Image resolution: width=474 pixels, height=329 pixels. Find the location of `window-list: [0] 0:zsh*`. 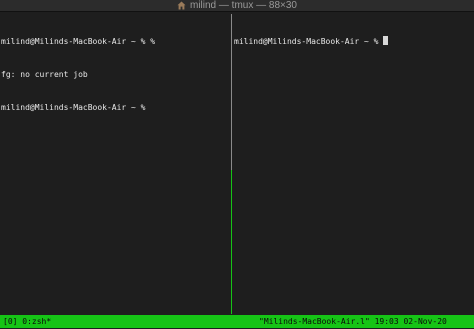

window-list: [0] 0:zsh* is located at coordinates (27, 321).